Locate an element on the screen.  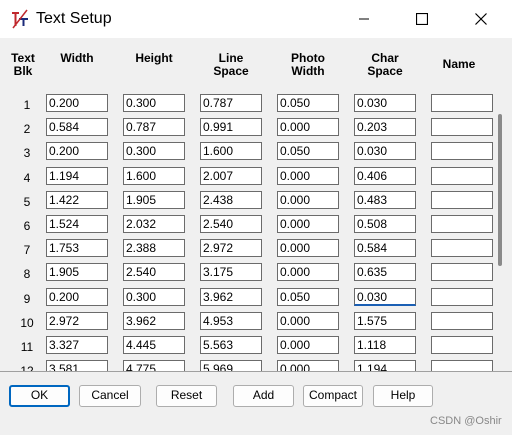
char-space-cell: 0.203 is located at coordinates (385, 127).